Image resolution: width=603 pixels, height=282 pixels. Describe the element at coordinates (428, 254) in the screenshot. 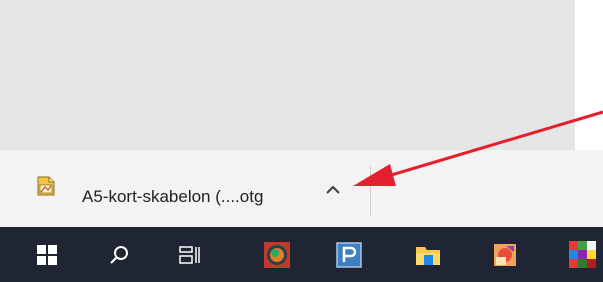

I see `file-explorer-icon` at that location.